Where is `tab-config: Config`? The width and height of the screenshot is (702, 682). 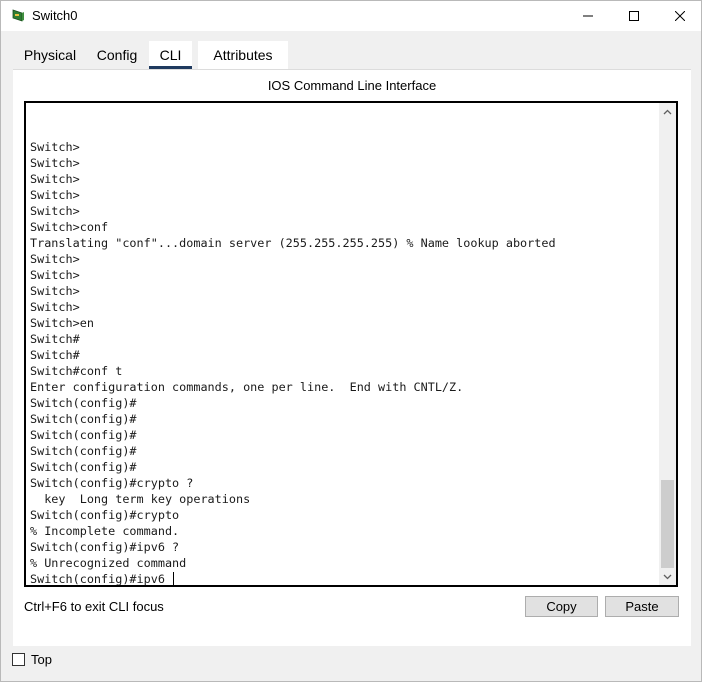 tab-config: Config is located at coordinates (117, 55).